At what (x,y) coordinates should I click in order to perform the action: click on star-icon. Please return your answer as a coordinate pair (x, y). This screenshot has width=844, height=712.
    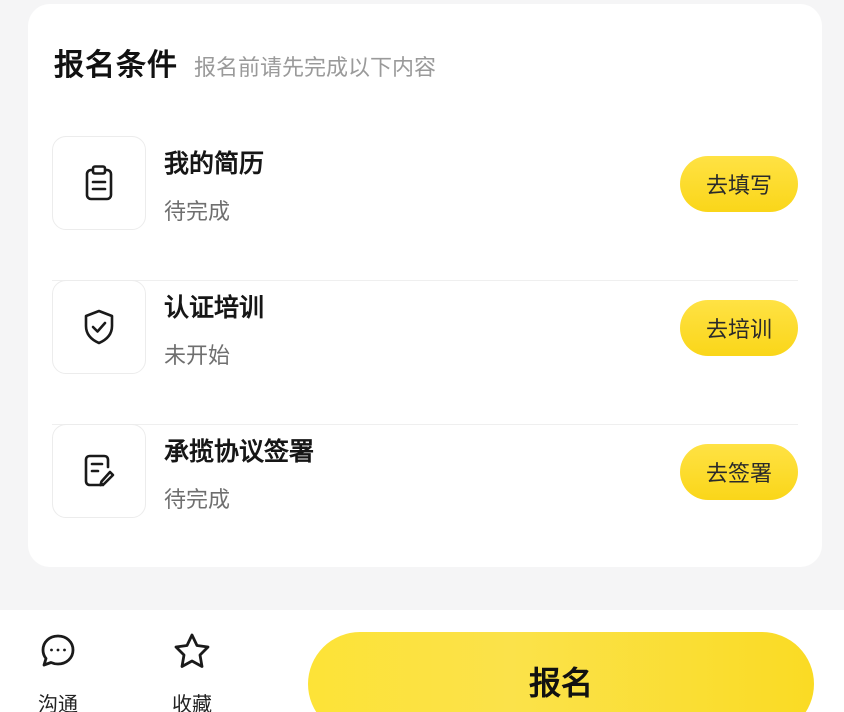
    Looking at the image, I should click on (192, 653).